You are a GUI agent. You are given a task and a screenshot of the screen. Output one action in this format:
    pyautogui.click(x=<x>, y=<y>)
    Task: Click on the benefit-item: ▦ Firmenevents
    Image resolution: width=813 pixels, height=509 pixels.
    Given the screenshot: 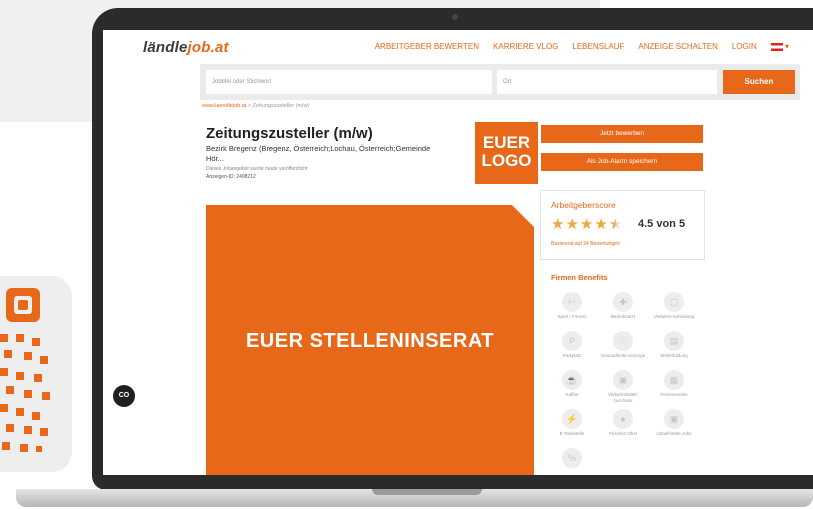 What is the action you would take?
    pyautogui.click(x=674, y=384)
    